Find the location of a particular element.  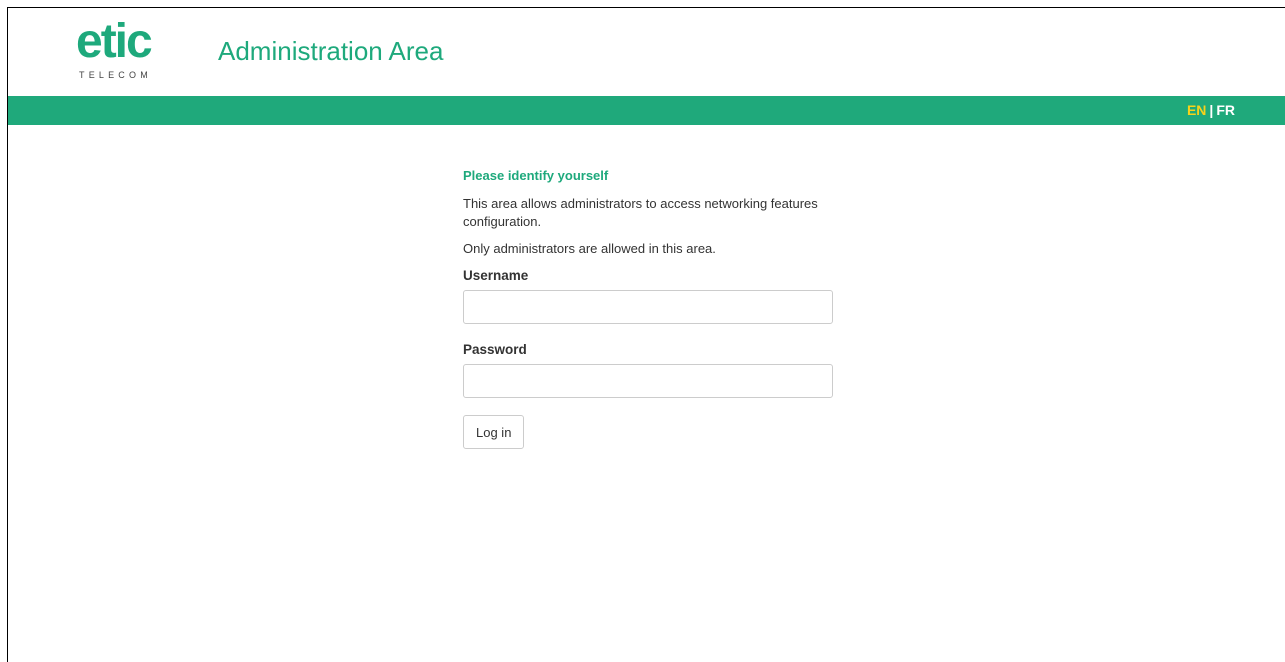

login-heading: Please identify yourself is located at coordinates (536, 175).